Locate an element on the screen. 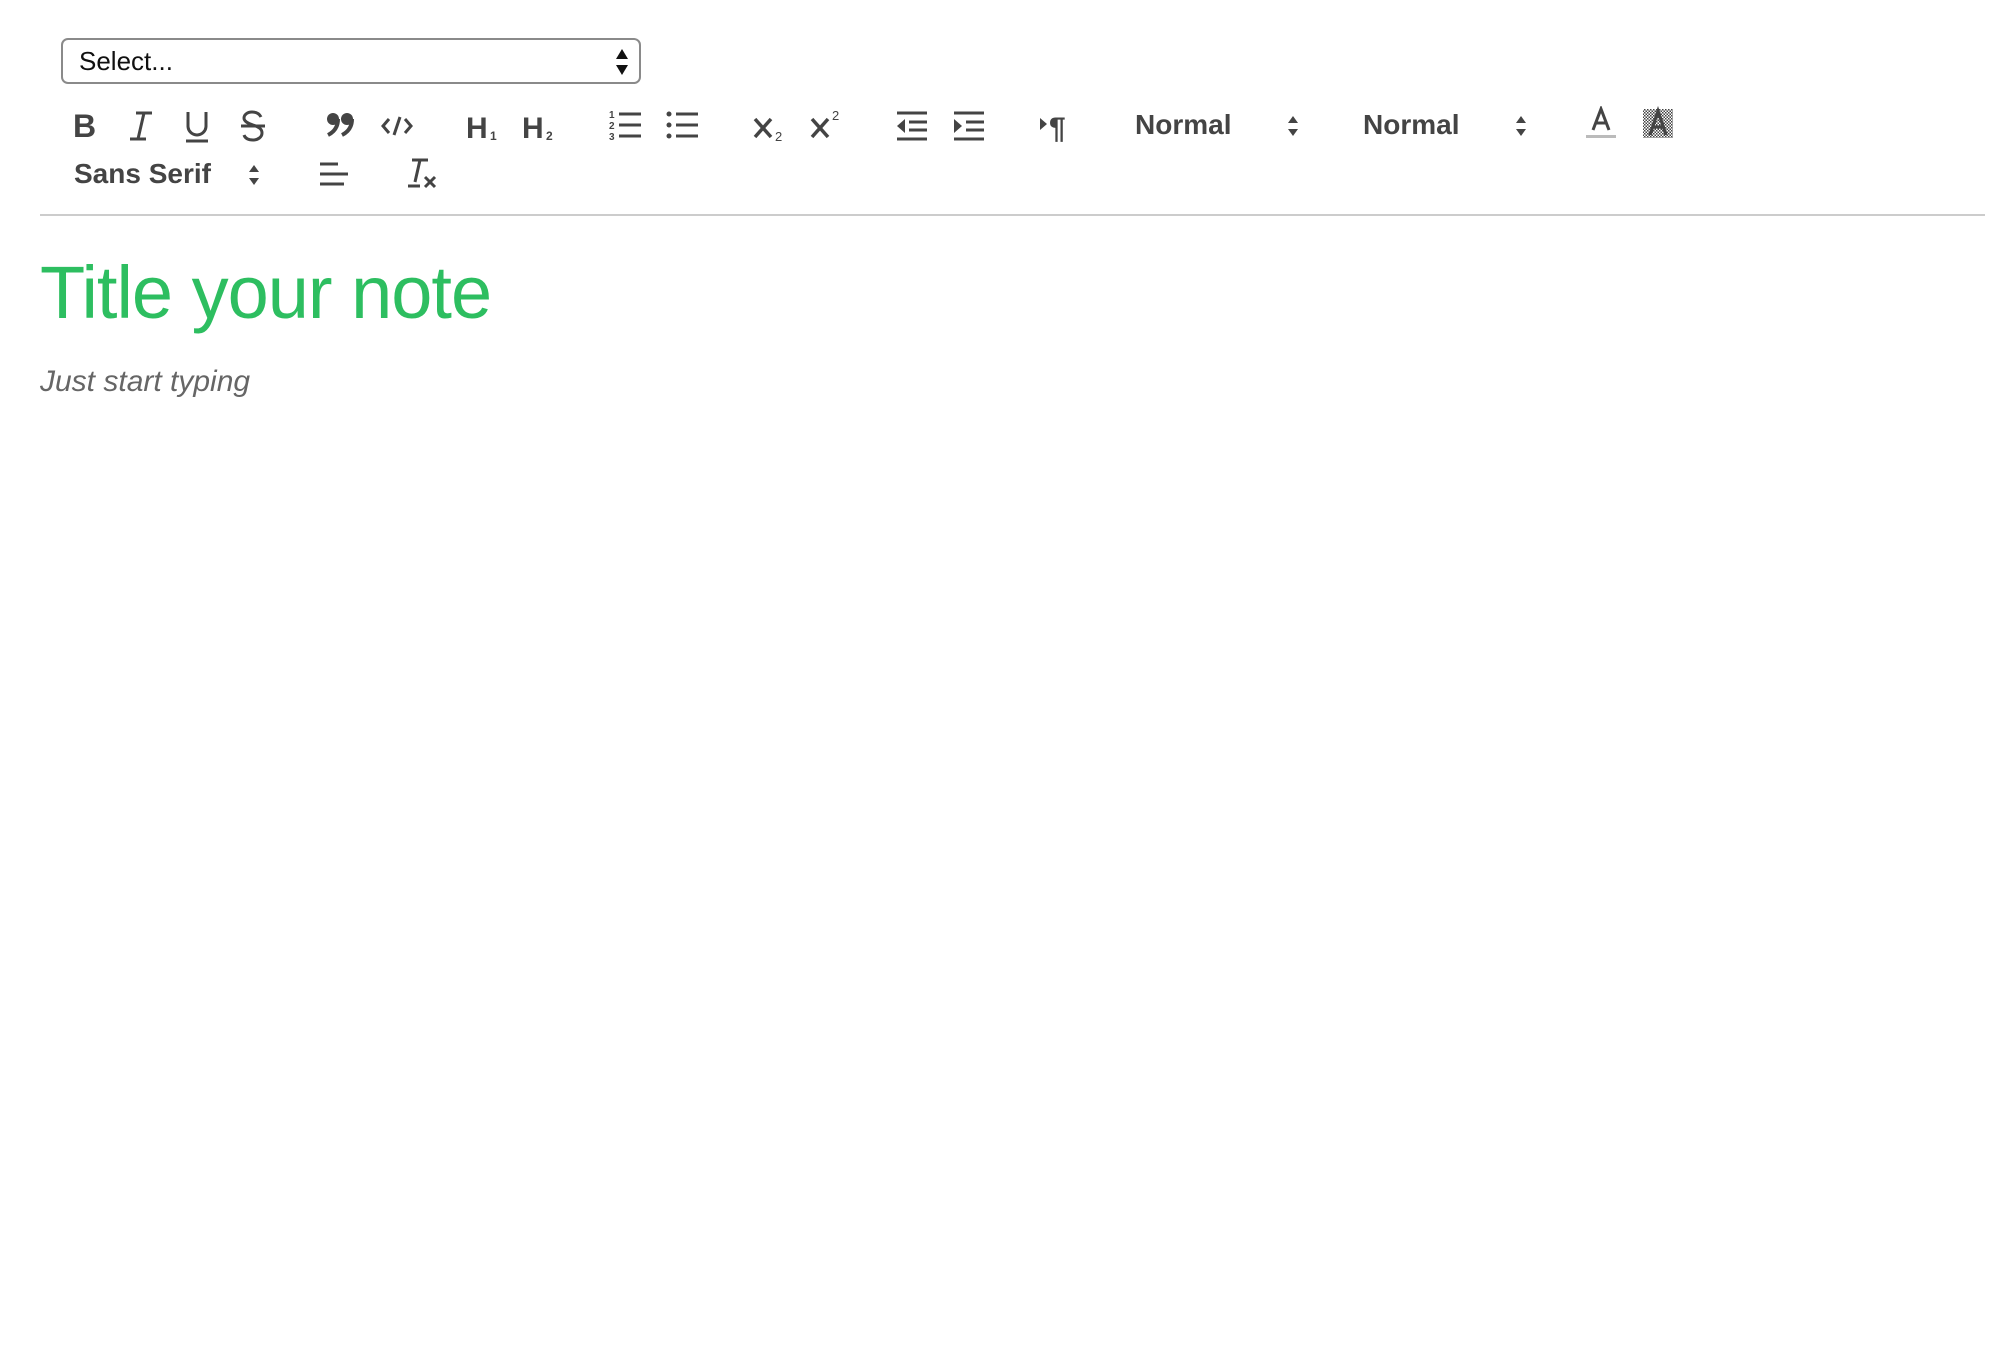  subscript-button: 2 is located at coordinates (770, 126).